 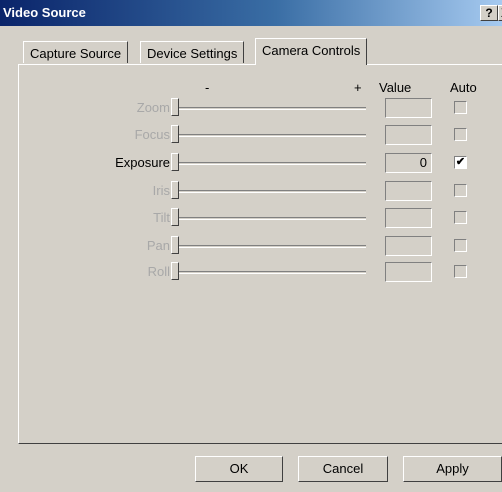 I want to click on close-button: X, so click(x=500, y=13).